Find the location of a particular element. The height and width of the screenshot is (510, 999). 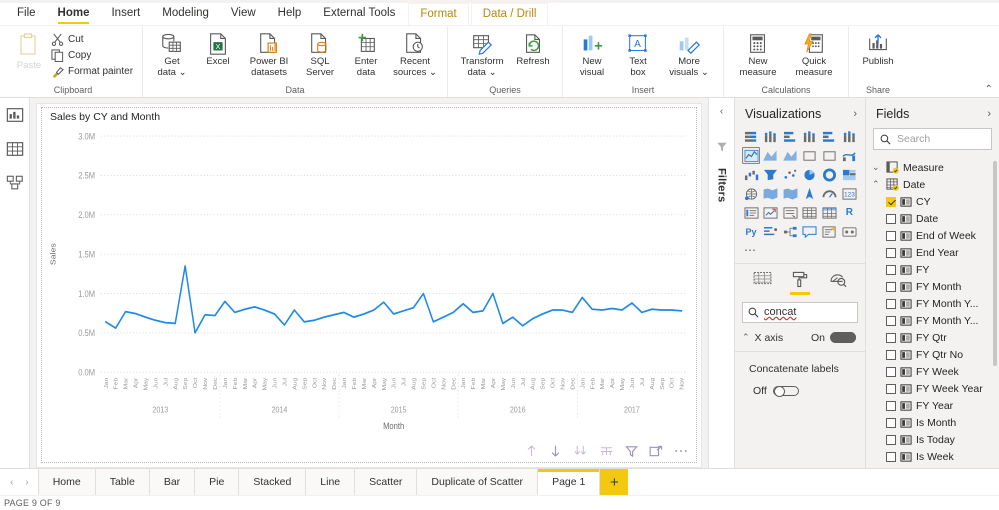

scatter-chart-icon is located at coordinates (790, 174).